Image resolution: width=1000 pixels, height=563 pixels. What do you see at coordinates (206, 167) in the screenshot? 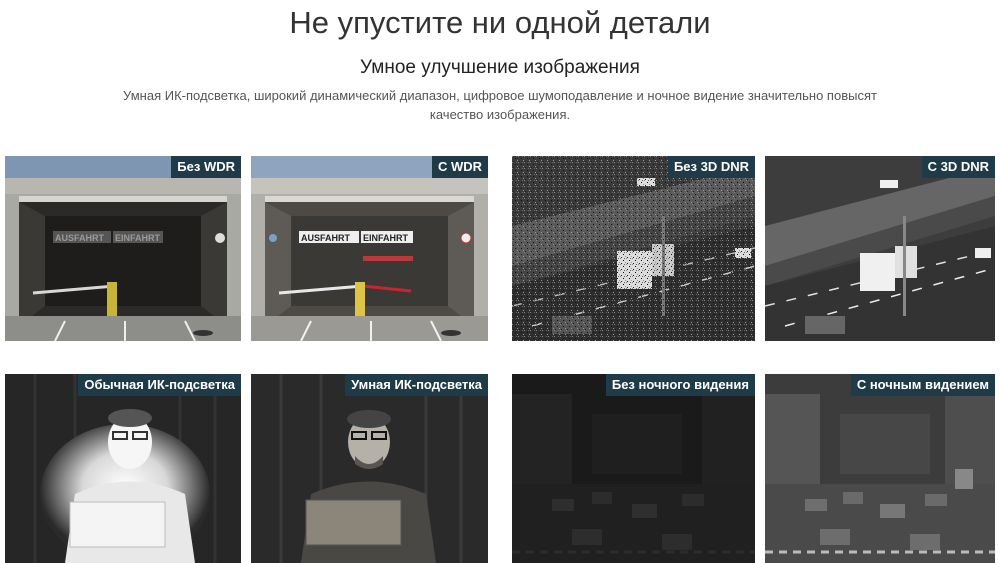
I see `tile-label: Без WDR` at bounding box center [206, 167].